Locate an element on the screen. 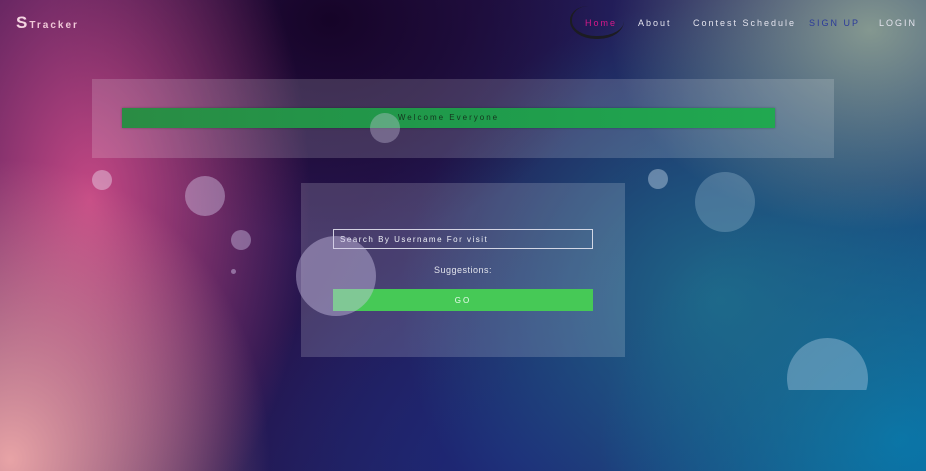  welcome-panel: Welcome Everyone is located at coordinates (463, 118).